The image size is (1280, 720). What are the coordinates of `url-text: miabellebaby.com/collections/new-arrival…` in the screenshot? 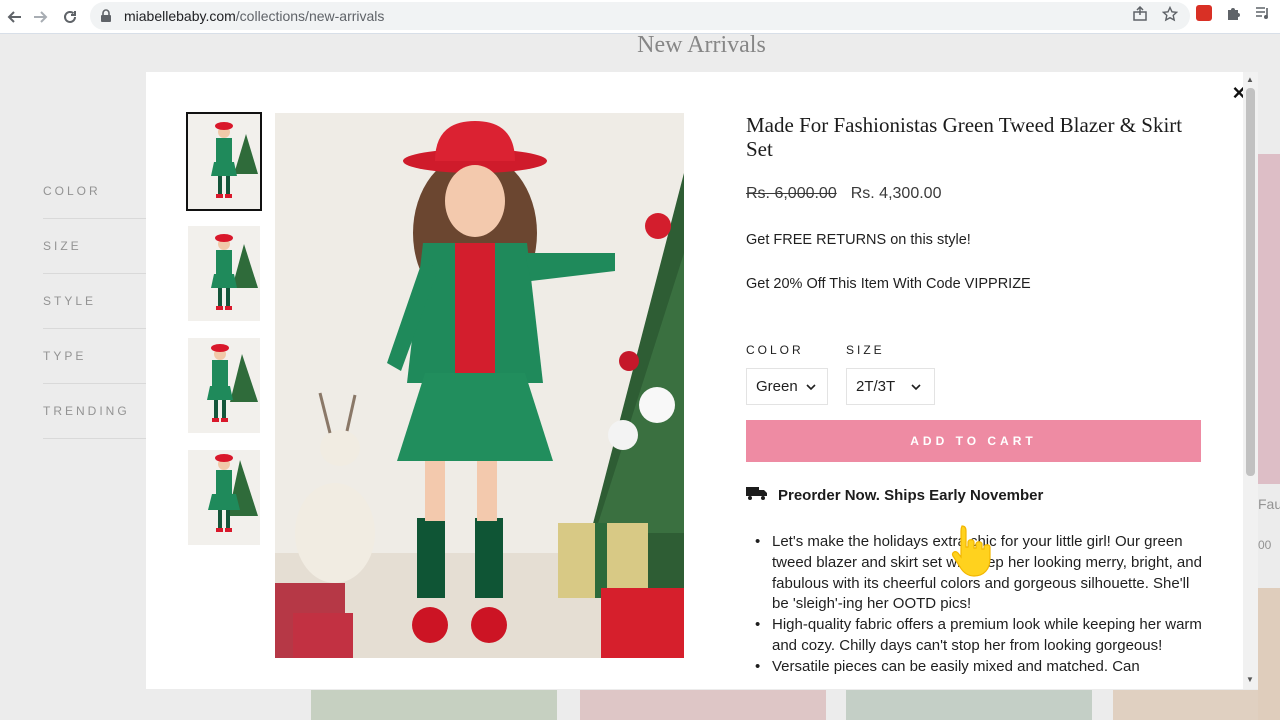 It's located at (254, 16).